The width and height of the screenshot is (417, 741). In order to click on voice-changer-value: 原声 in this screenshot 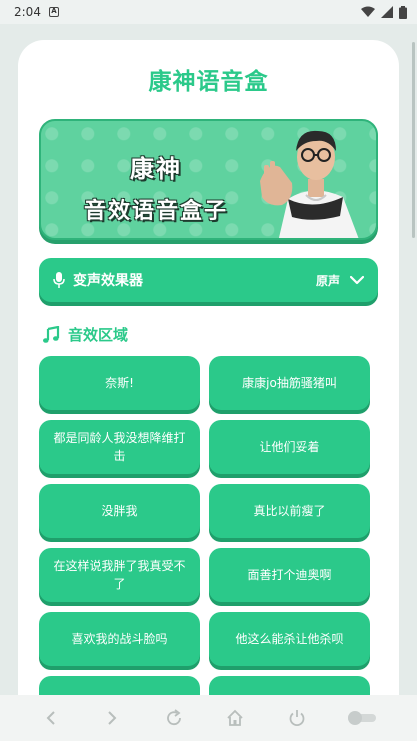, I will do `click(327, 280)`.